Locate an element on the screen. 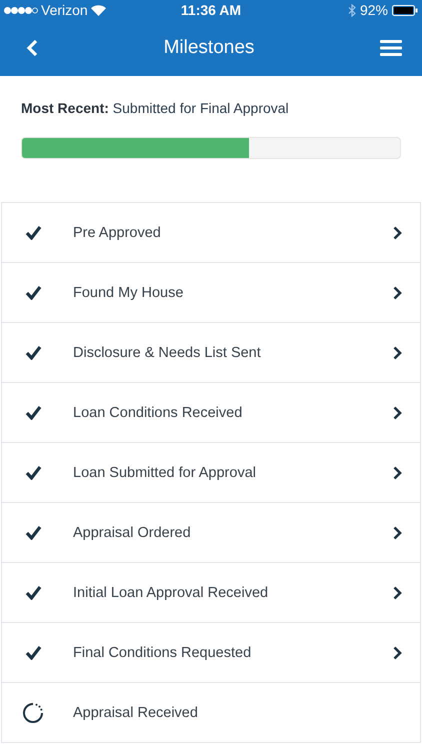 The height and width of the screenshot is (750, 422). milestone-label: Loan Submitted for Approval is located at coordinates (165, 472).